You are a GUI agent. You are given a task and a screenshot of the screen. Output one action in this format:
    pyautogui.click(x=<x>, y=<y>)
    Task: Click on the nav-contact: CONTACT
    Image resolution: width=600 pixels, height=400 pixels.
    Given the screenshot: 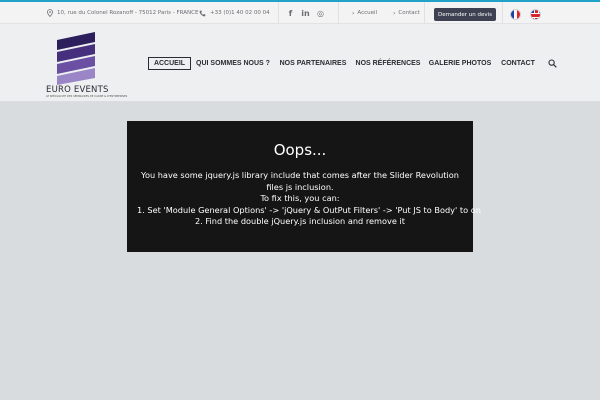 What is the action you would take?
    pyautogui.click(x=518, y=63)
    